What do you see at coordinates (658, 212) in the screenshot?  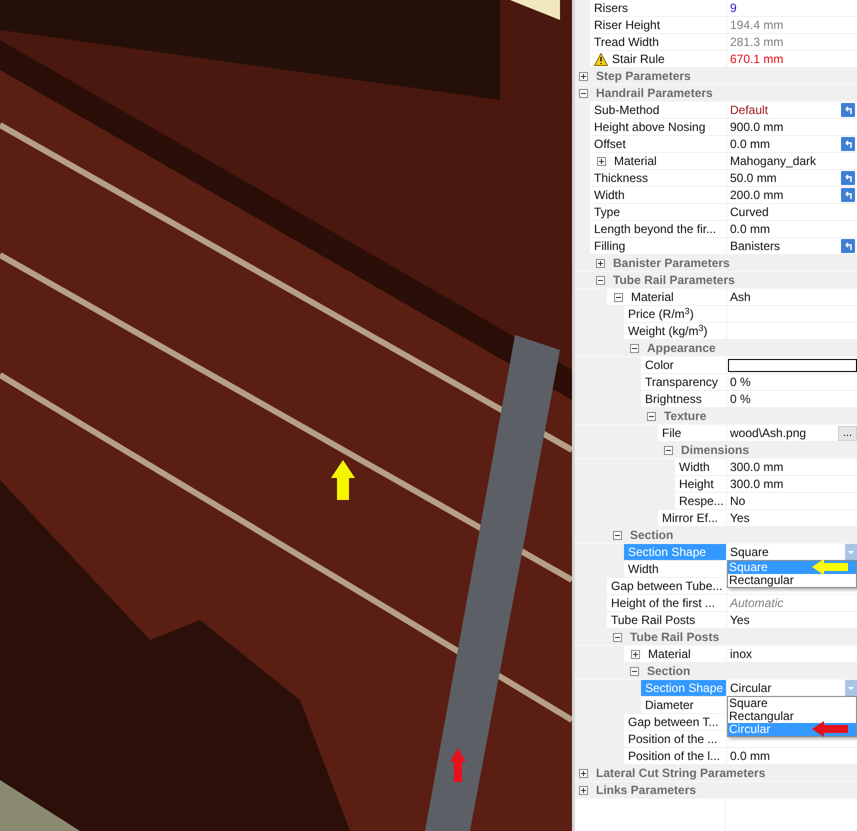 I see `property-label: Type` at bounding box center [658, 212].